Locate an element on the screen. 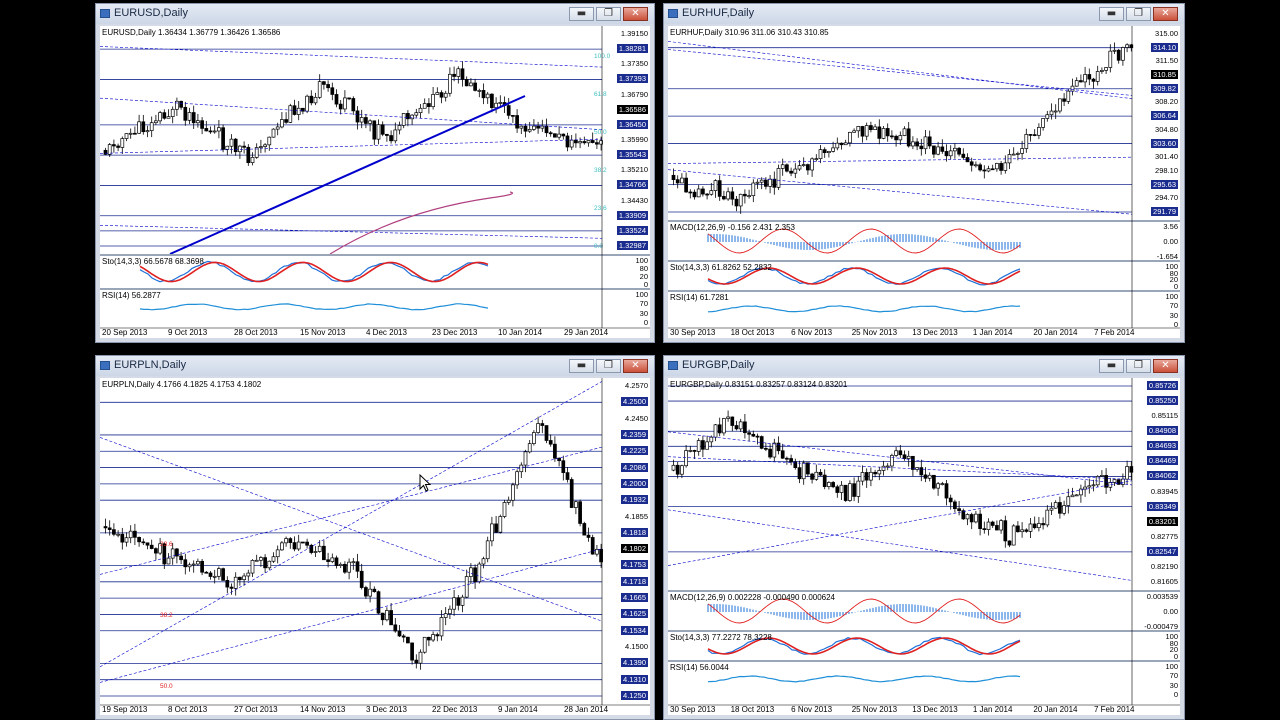  indicator-scale-label: 100 is located at coordinates (1171, 296).